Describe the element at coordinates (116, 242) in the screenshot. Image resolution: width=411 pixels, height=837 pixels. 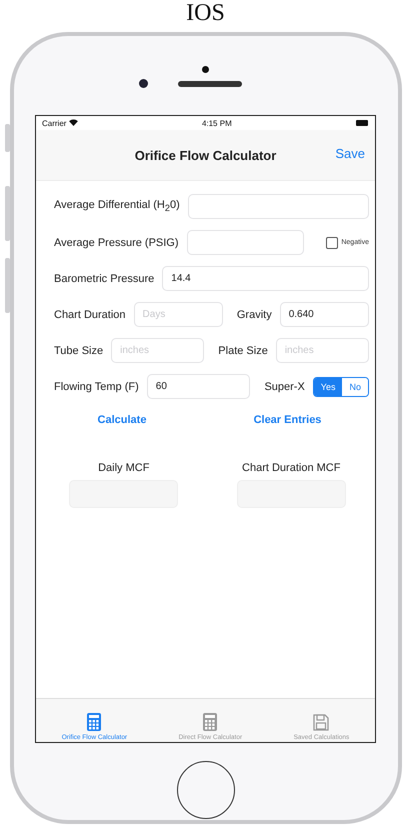
I see `field-label: Average Pressure (PSIG)` at that location.